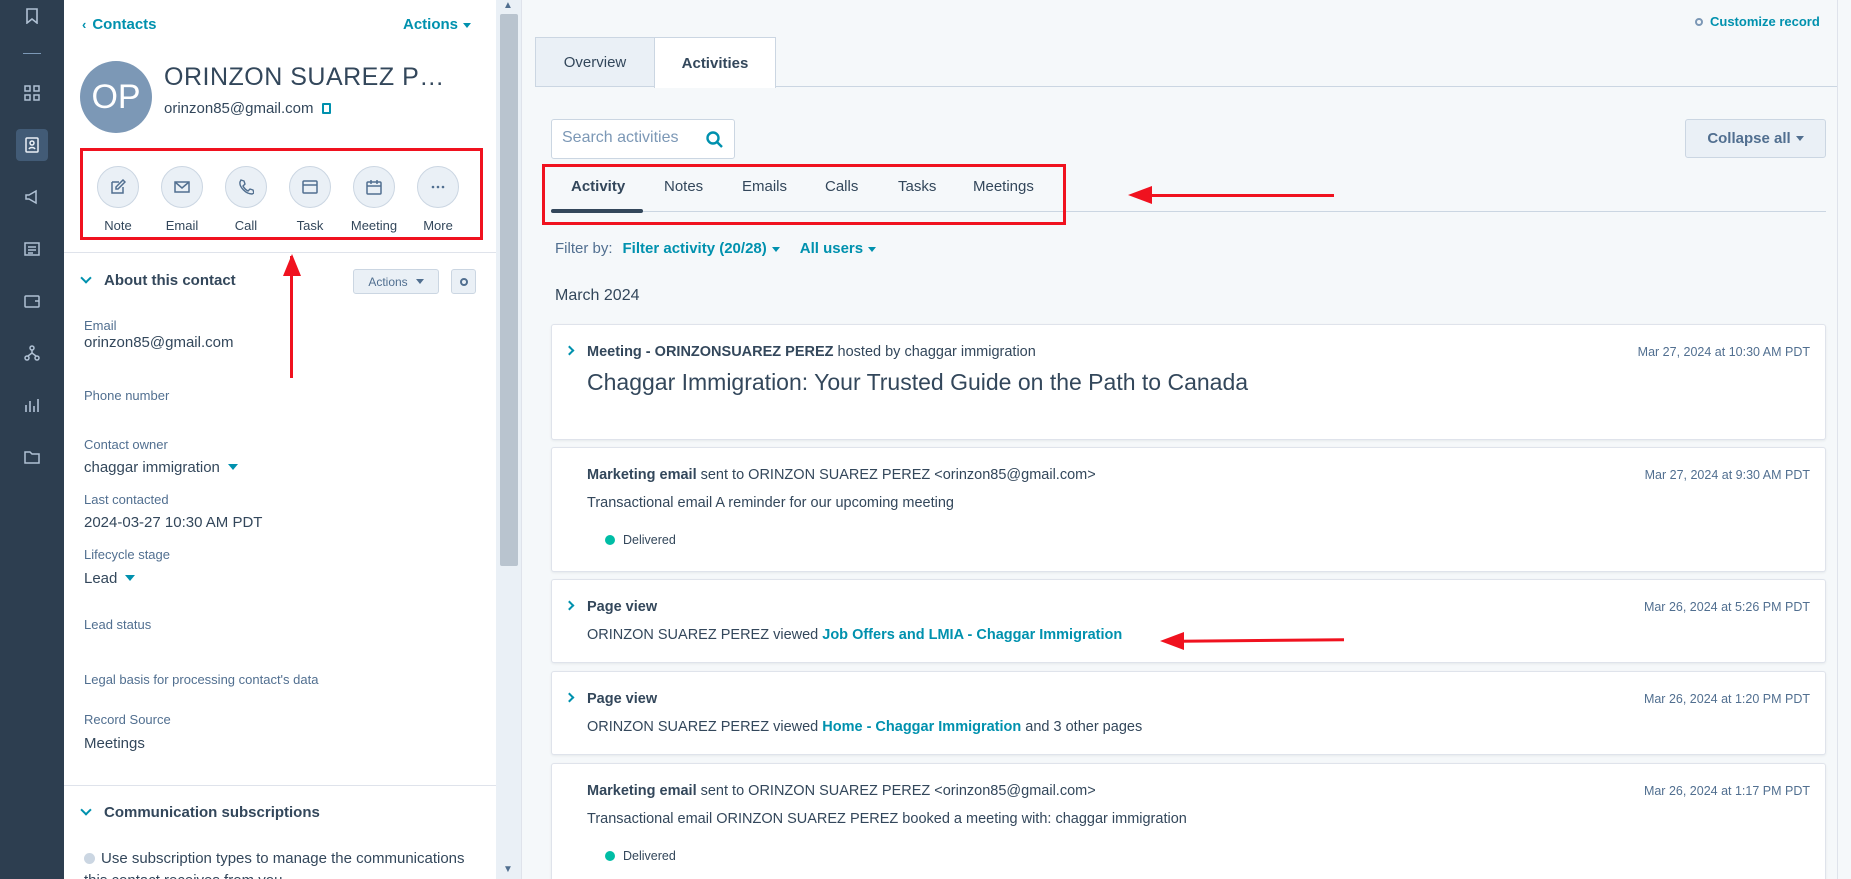 The width and height of the screenshot is (1851, 879). Describe the element at coordinates (32, 197) in the screenshot. I see `megaphone-icon` at that location.